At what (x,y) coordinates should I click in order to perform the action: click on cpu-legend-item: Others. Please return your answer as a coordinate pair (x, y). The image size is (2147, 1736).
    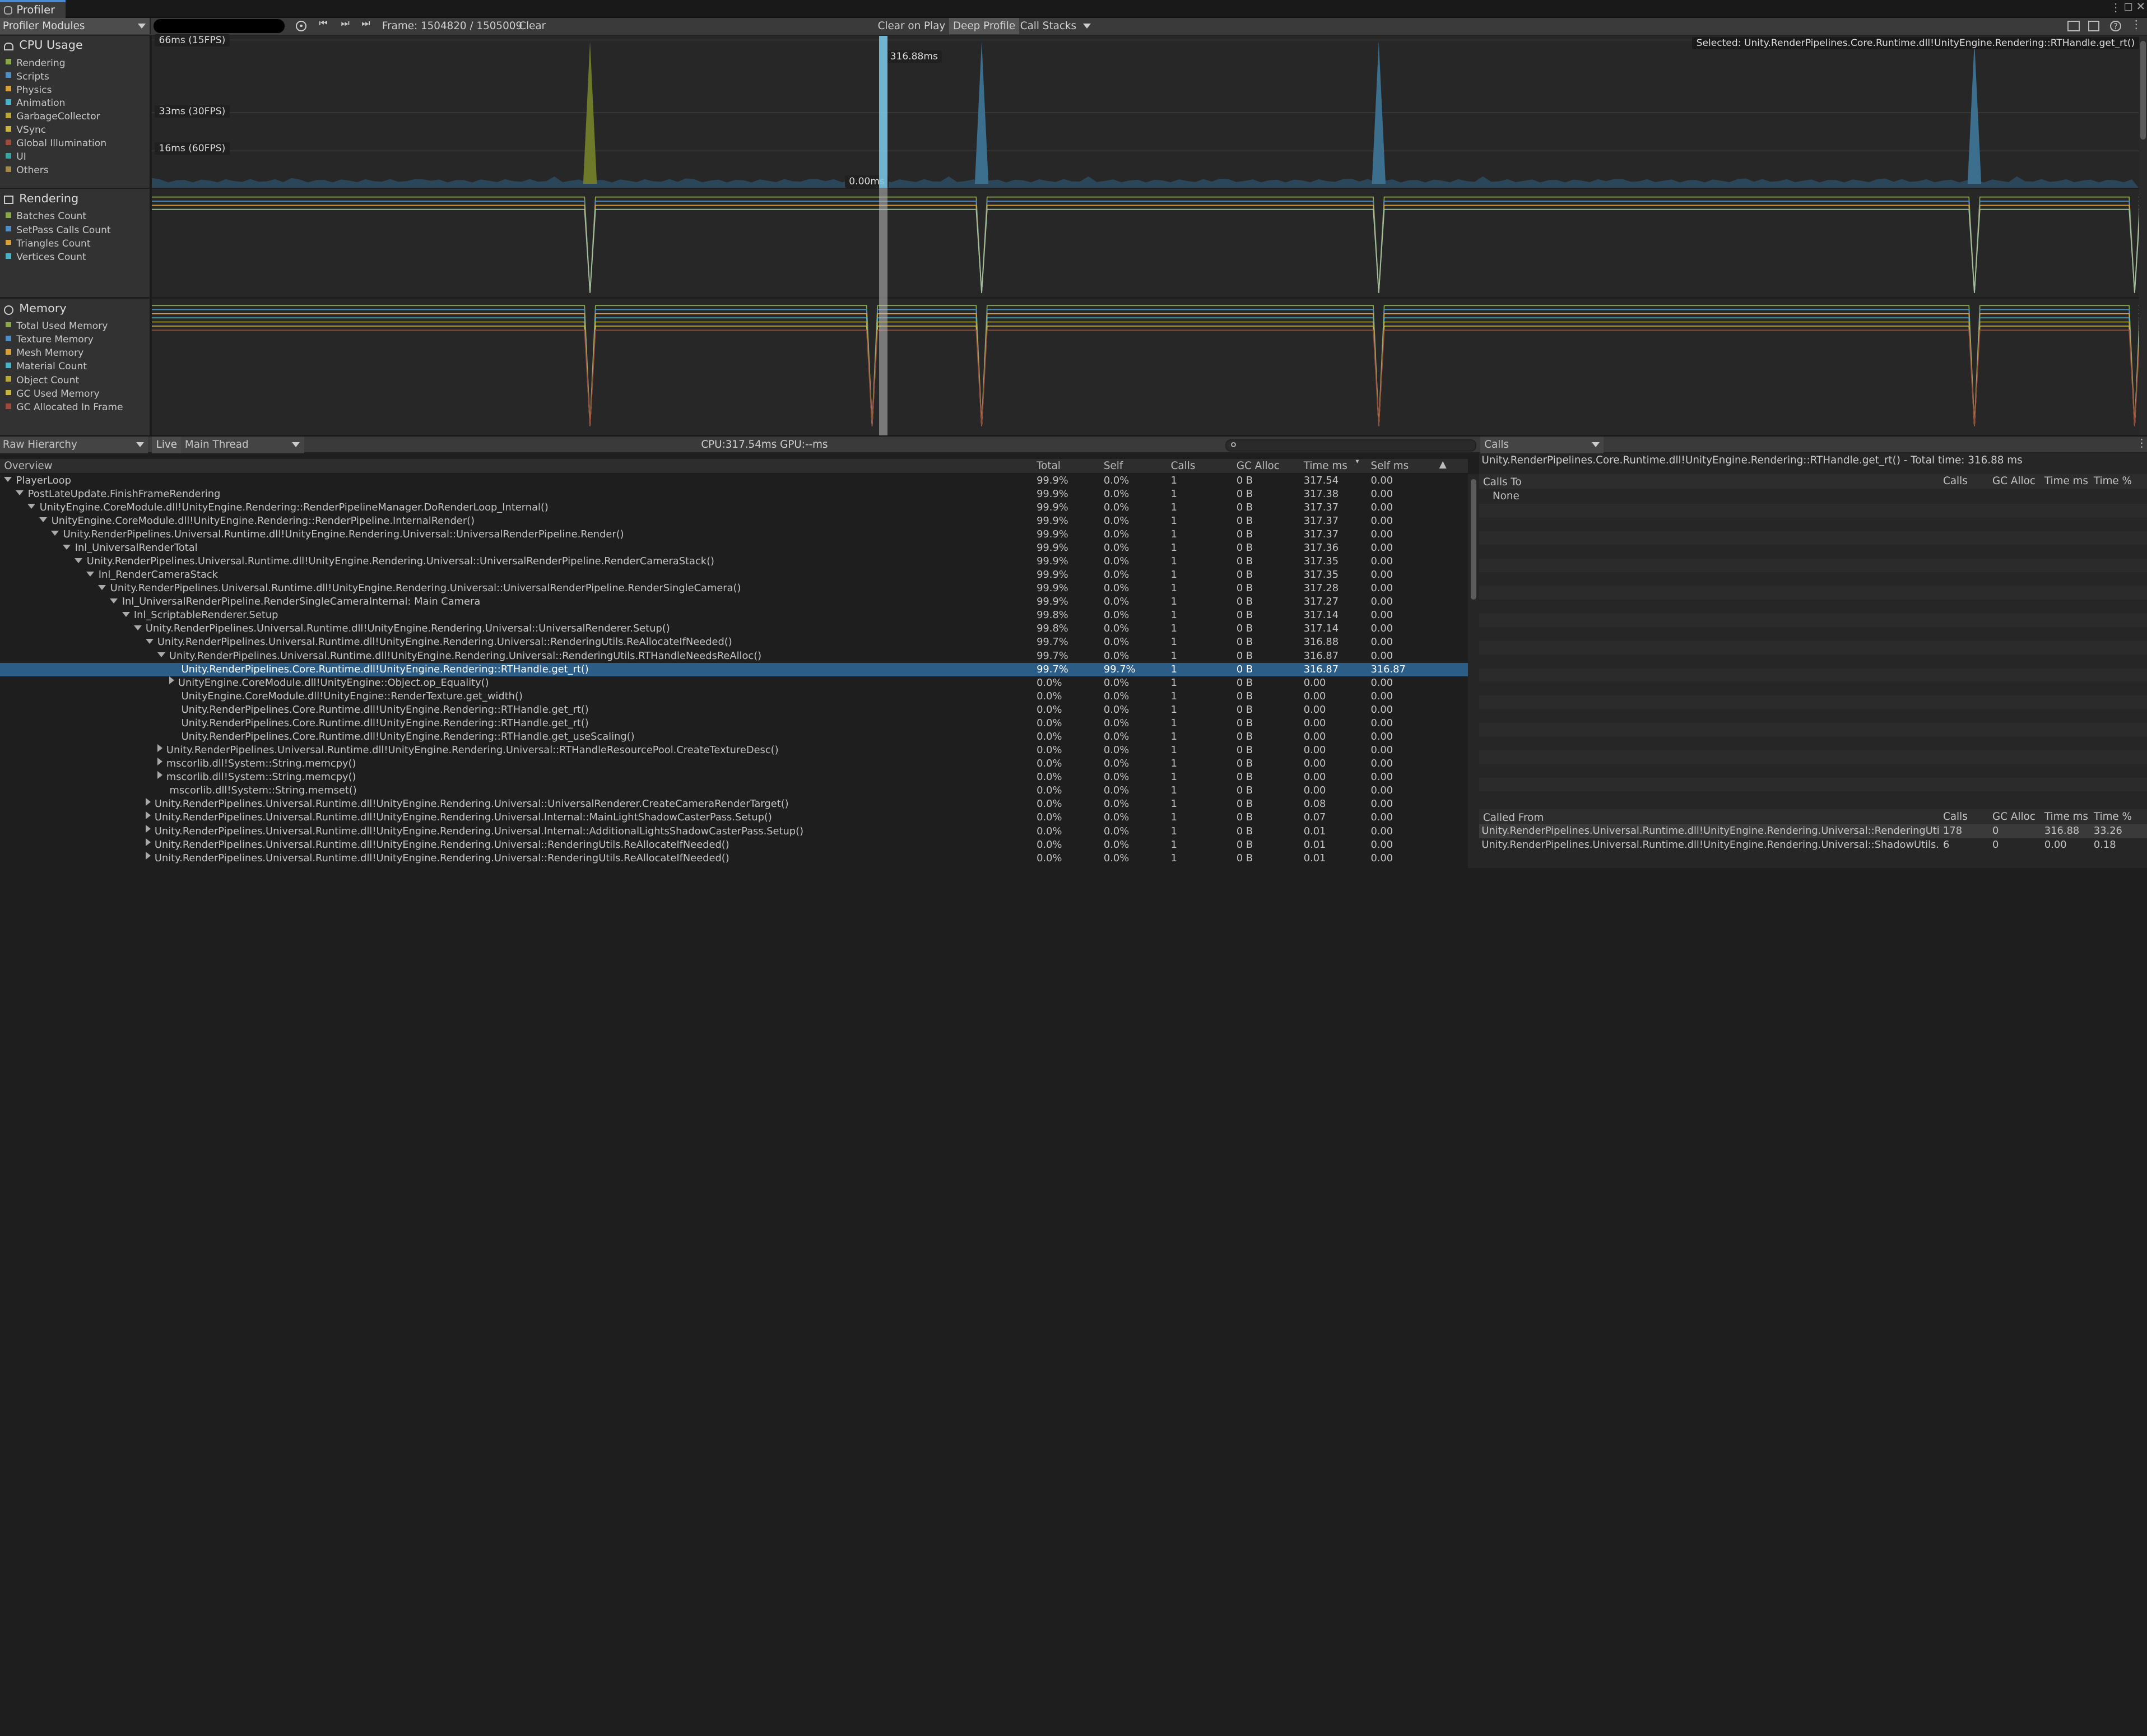
    Looking at the image, I should click on (27, 170).